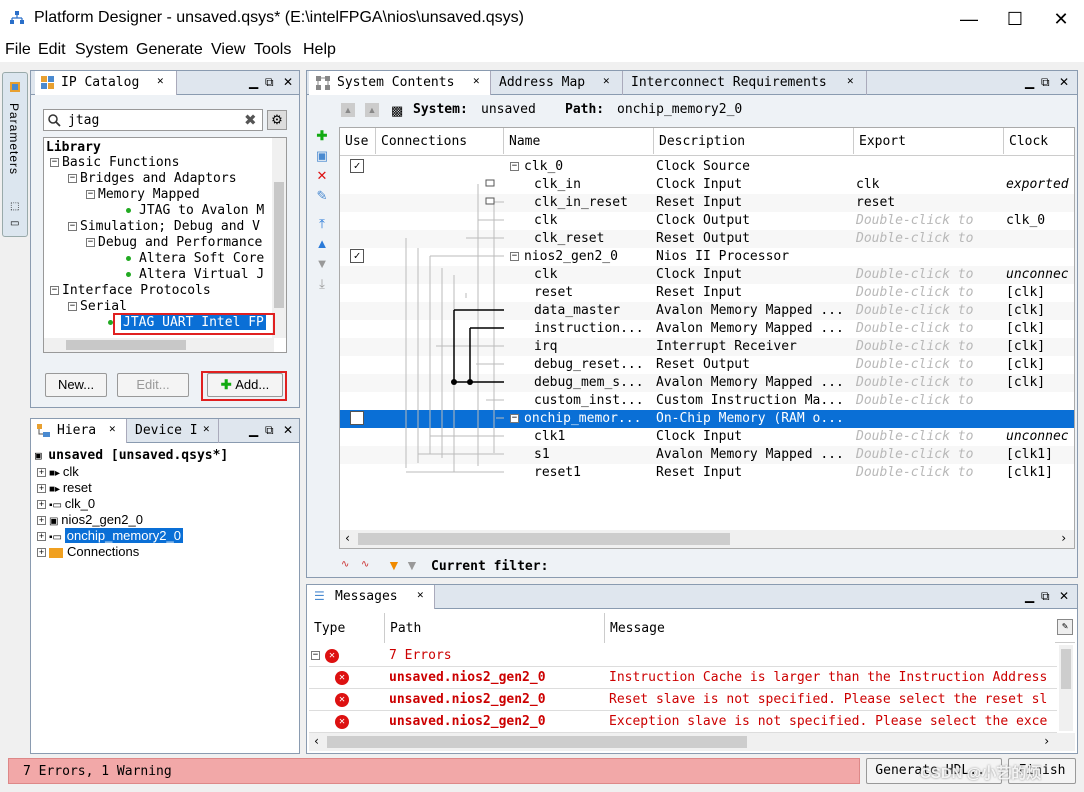 The height and width of the screenshot is (792, 1084). I want to click on row-name: irq, so click(593, 346).